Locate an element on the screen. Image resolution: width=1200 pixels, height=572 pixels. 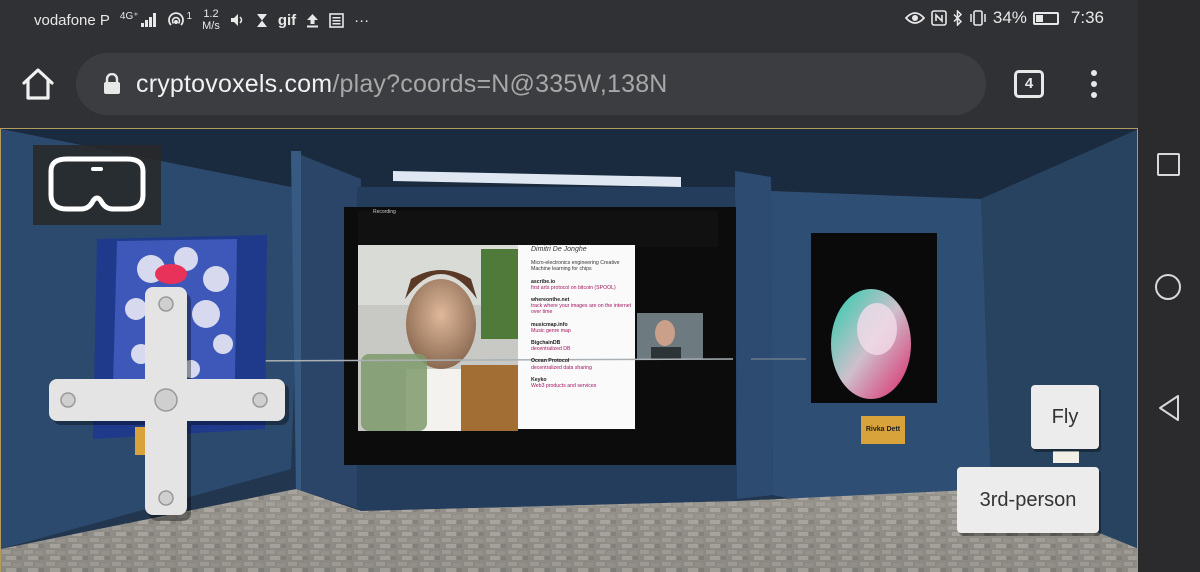
slide-item: Keyko Web3 products and services is located at coordinates (577, 383).